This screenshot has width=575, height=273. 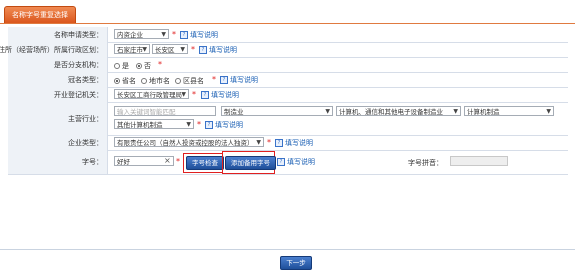 What do you see at coordinates (130, 35) in the screenshot?
I see `apply-type-value: 内资企业` at bounding box center [130, 35].